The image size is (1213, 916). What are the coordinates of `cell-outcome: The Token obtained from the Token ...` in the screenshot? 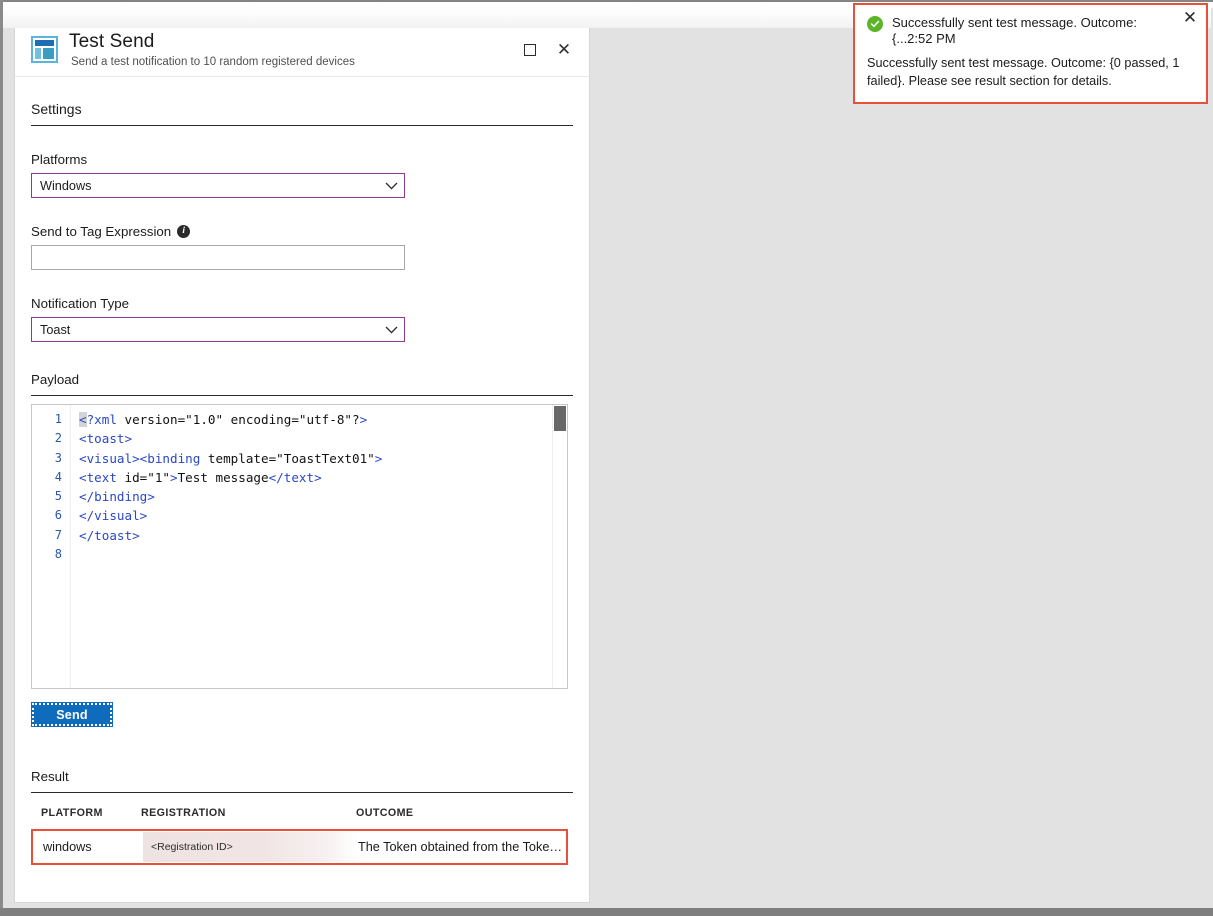 It's located at (462, 847).